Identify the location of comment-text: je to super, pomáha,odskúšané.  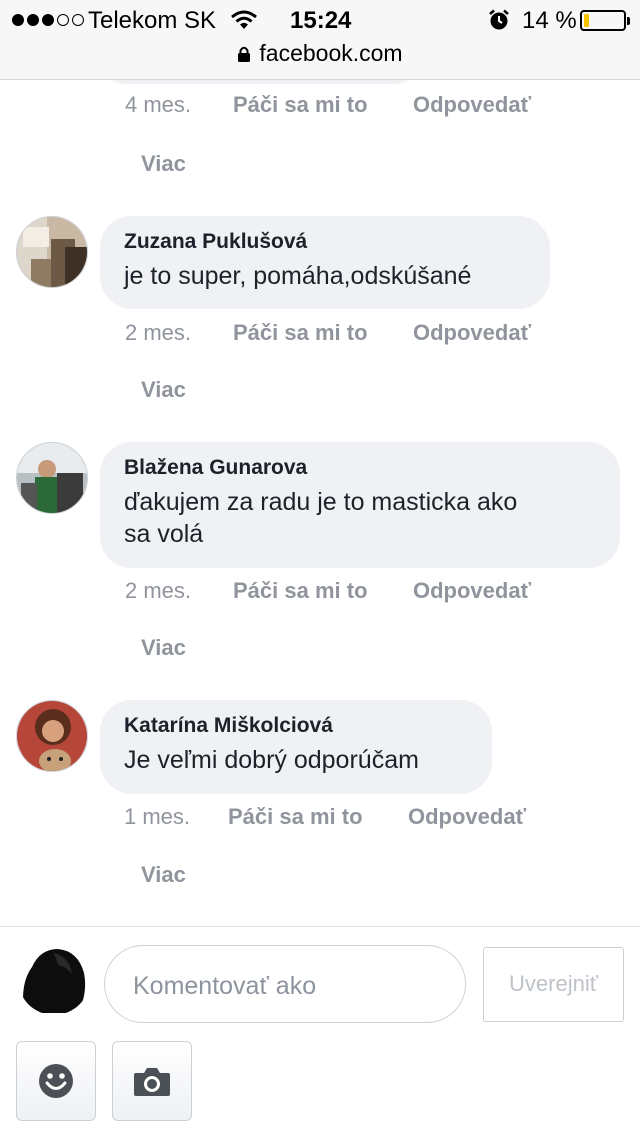
(298, 276).